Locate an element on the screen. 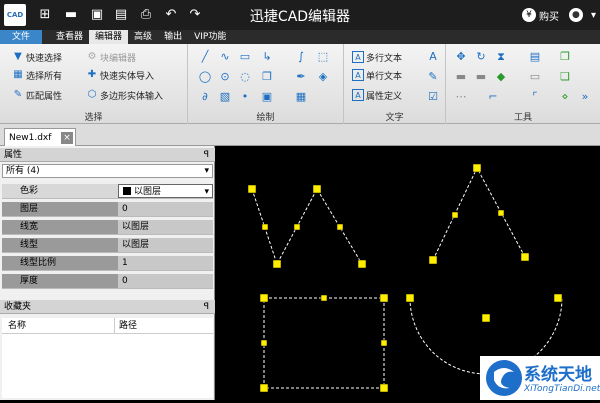 The width and height of the screenshot is (600, 403). app-logo: CAD is located at coordinates (15, 15).